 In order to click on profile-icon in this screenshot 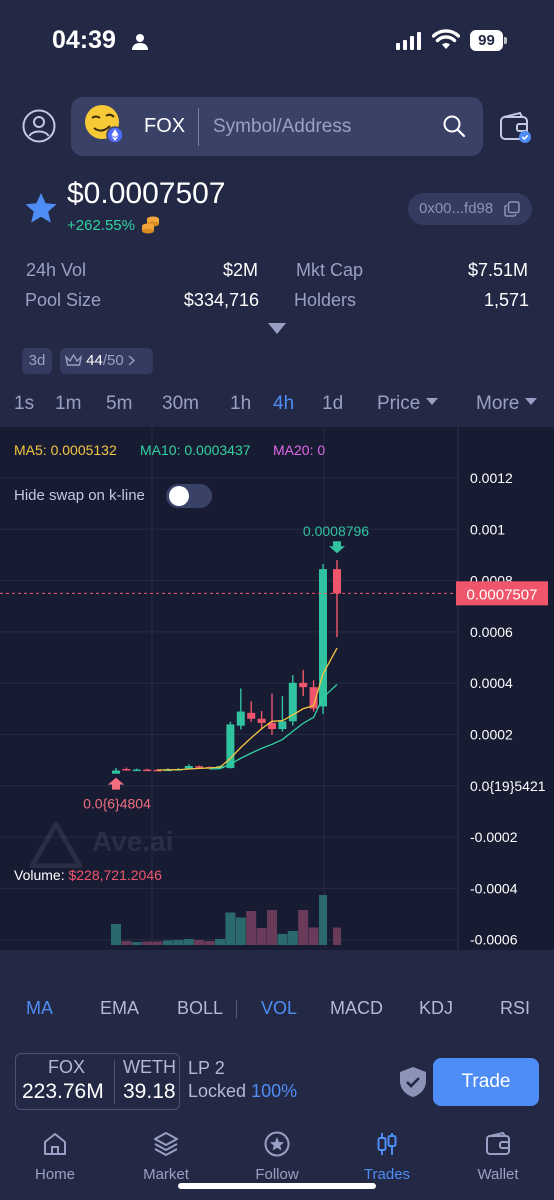, I will do `click(39, 126)`.